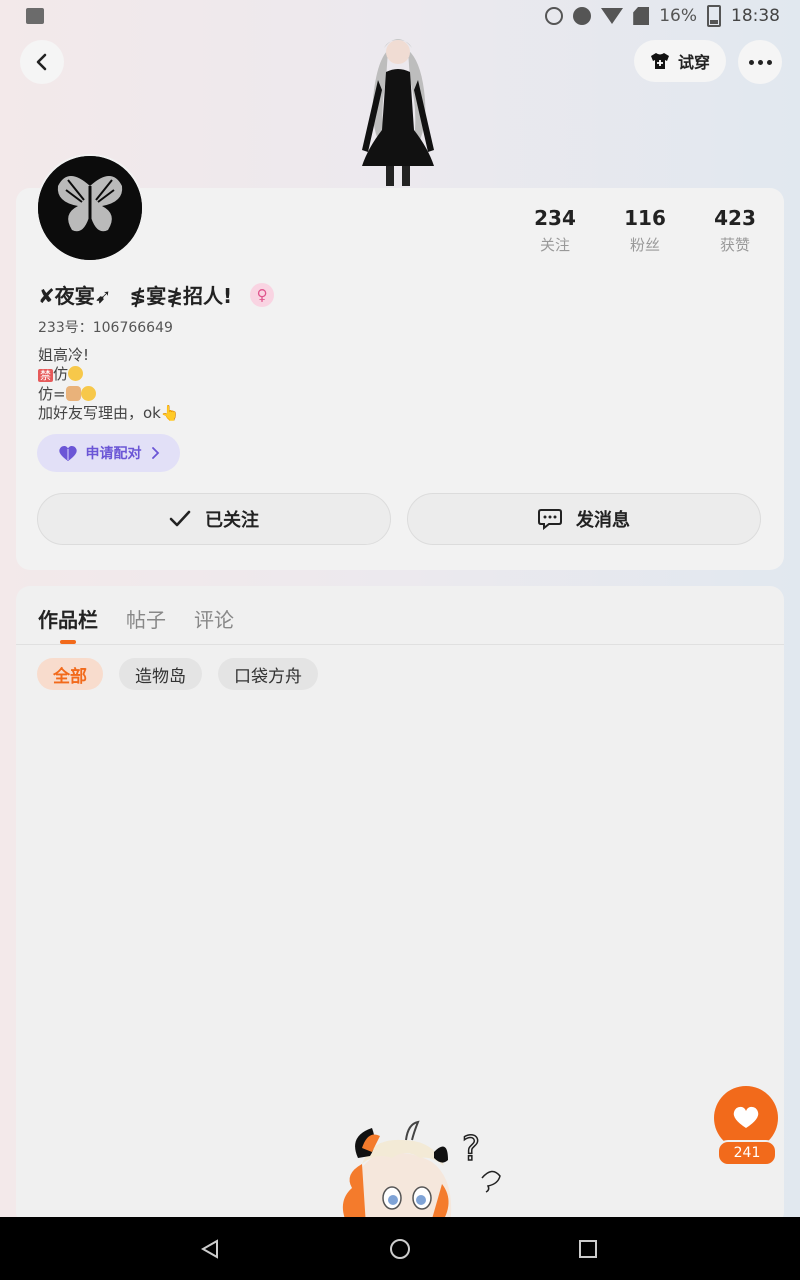 Image resolution: width=800 pixels, height=1280 pixels. I want to click on stat-label: 粉丝, so click(644, 245).